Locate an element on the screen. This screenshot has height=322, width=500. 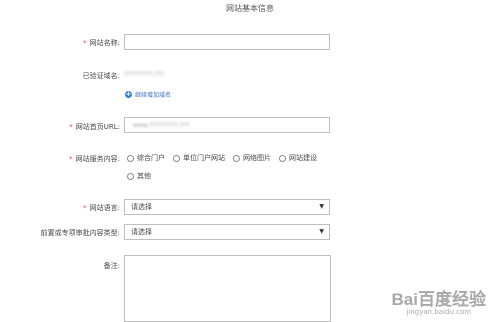
pre-approval-type-label: 前置或专项审批内容类型: is located at coordinates (80, 233).